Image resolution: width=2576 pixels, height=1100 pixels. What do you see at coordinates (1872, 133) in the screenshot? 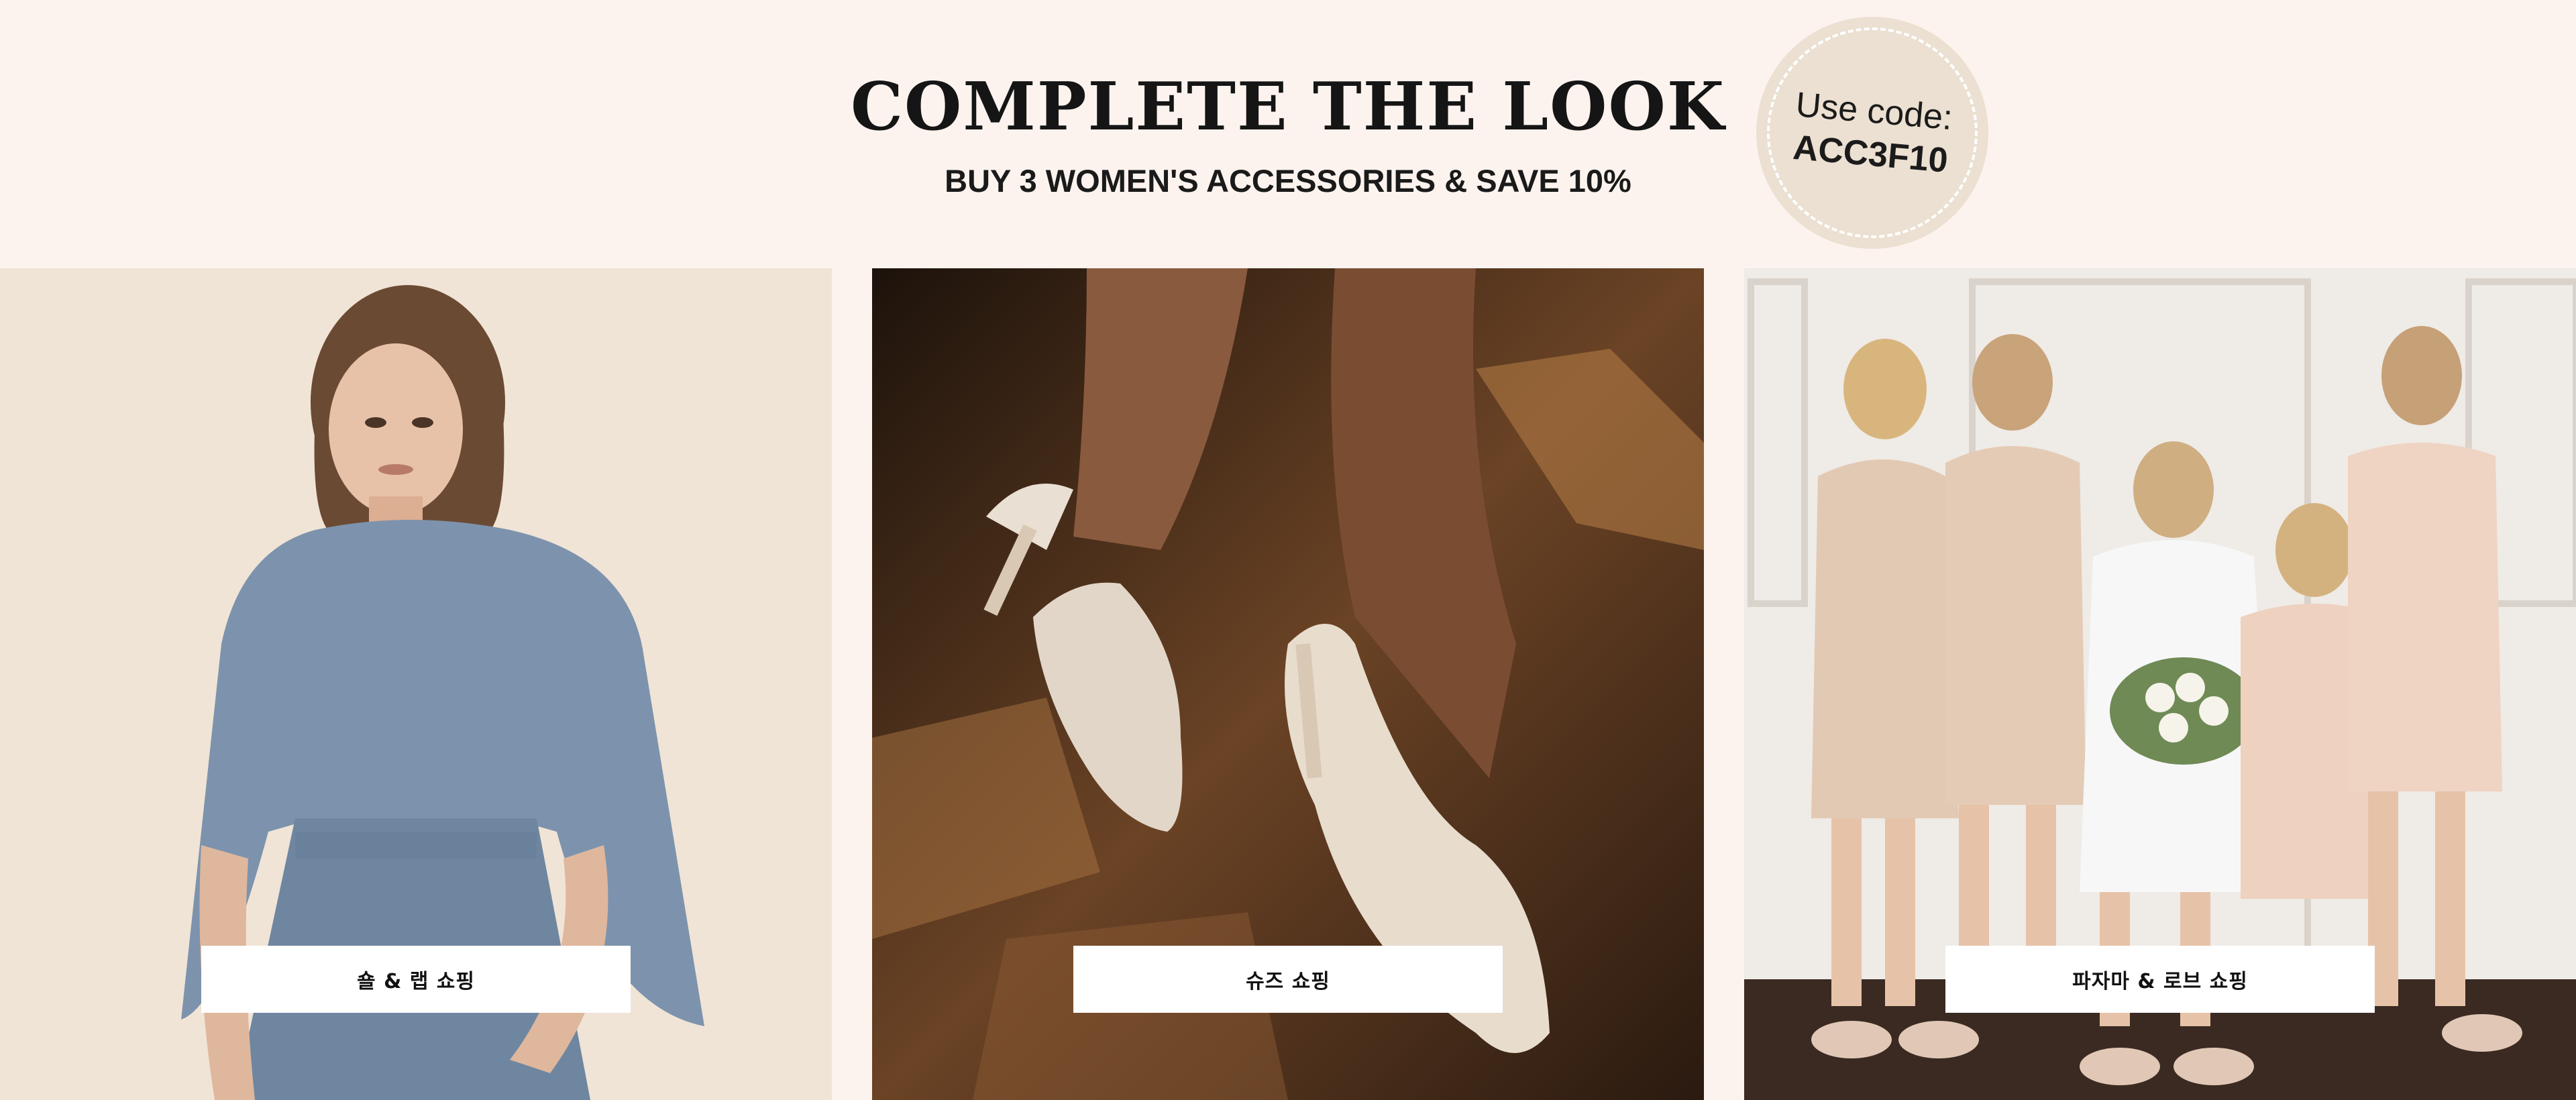
I see `promo-code-badge: Use code: ACC3F10` at bounding box center [1872, 133].